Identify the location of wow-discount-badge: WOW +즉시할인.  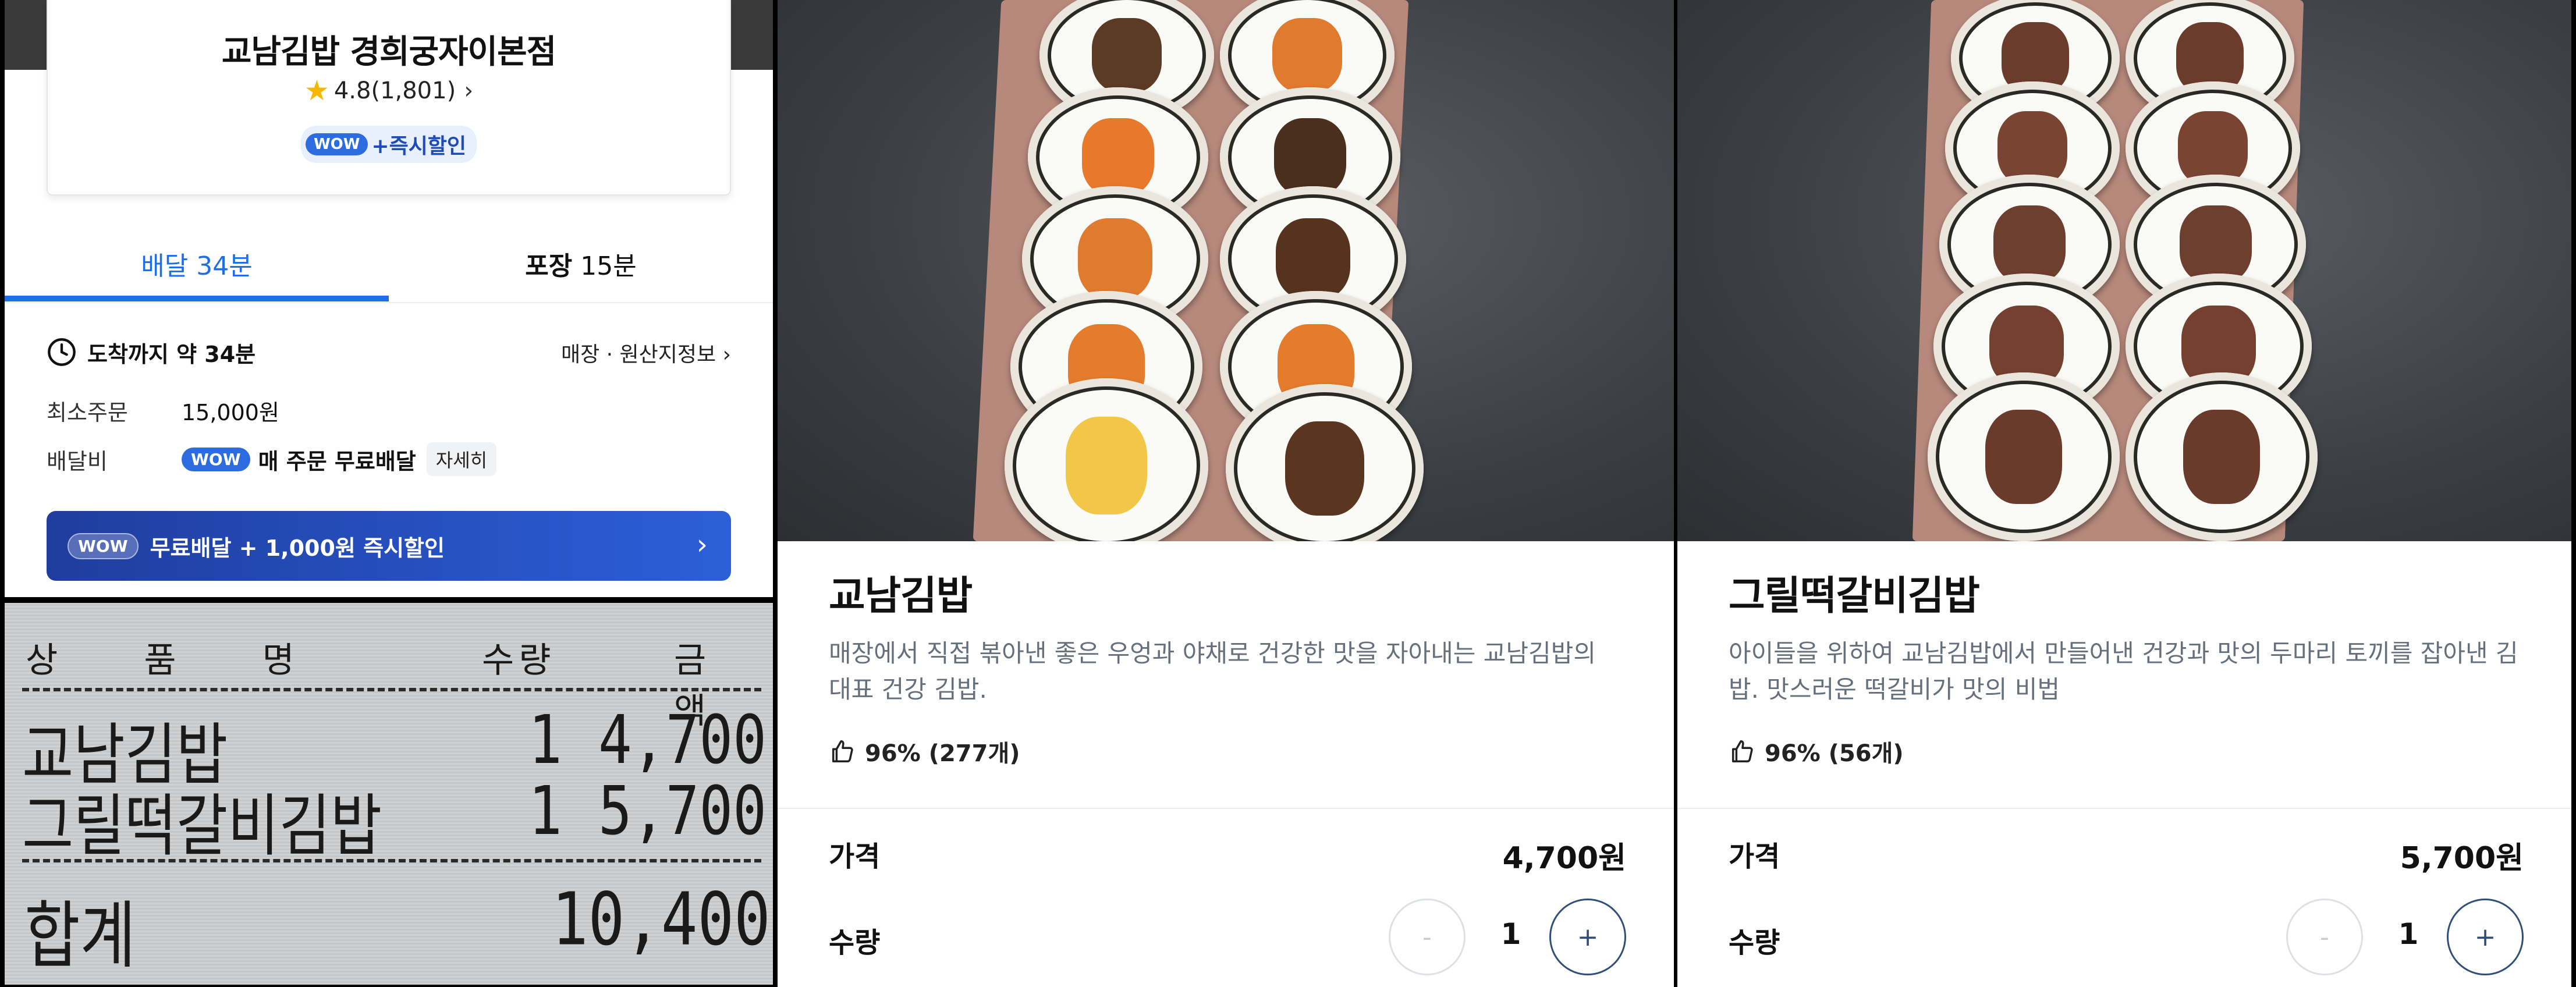
(389, 144).